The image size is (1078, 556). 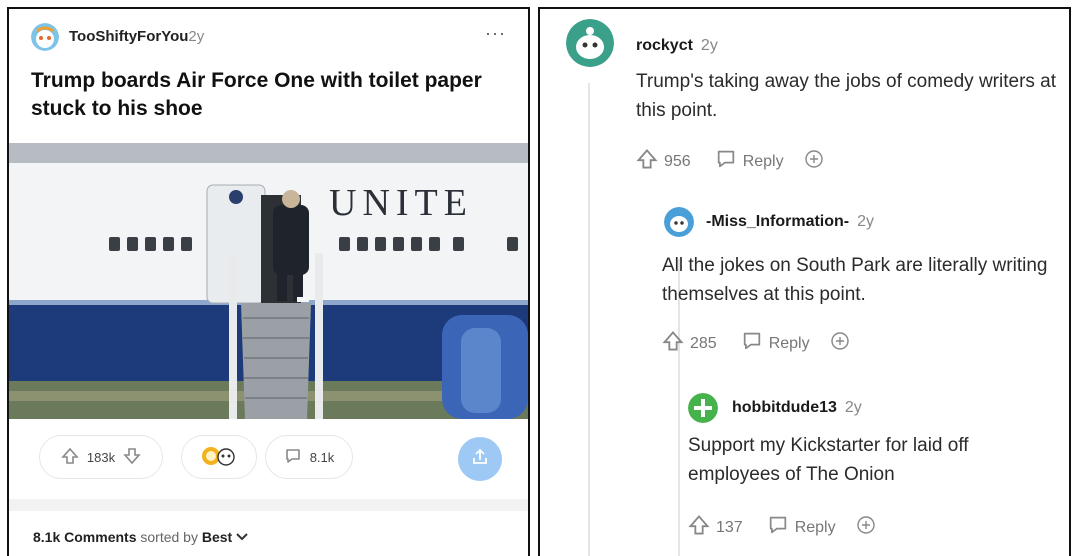 What do you see at coordinates (322, 457) in the screenshot?
I see `comments-count: 8.1k` at bounding box center [322, 457].